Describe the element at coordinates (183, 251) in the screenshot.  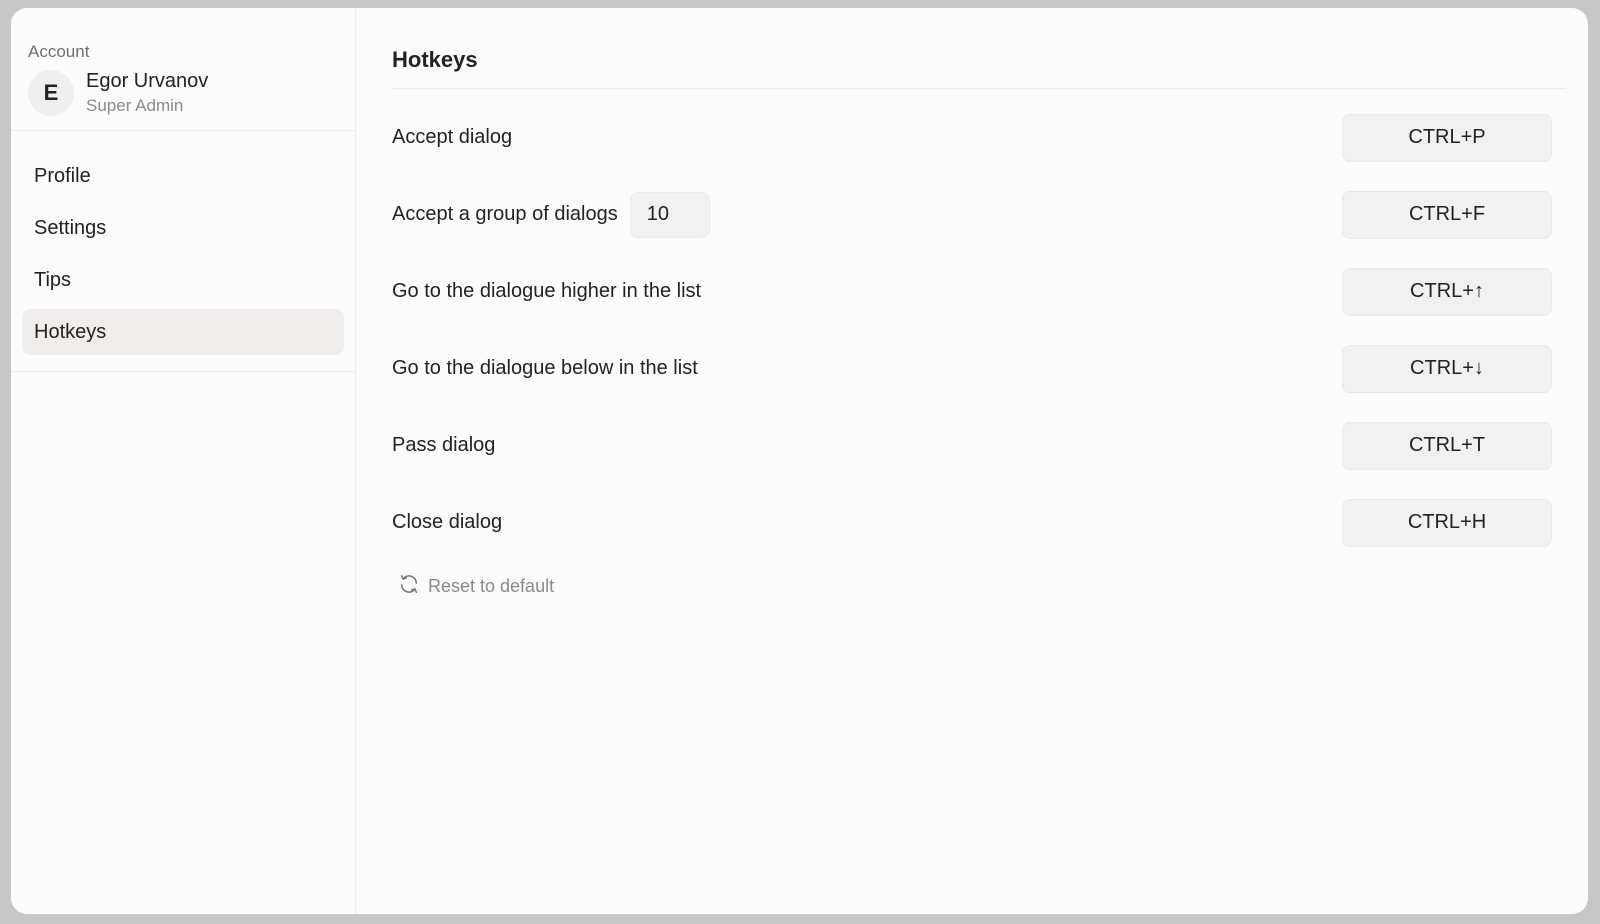
I see `settings-nav: Profile Settings Tips Hotkeys` at that location.